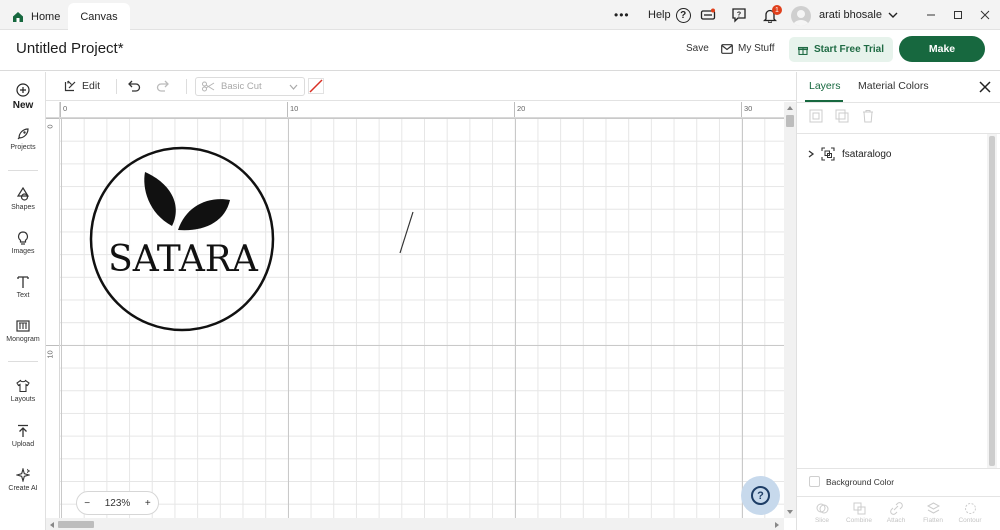 This screenshot has height=530, width=1000. Describe the element at coordinates (421, 86) in the screenshot. I see `edit-toolbar: Edit Basic Cut` at that location.